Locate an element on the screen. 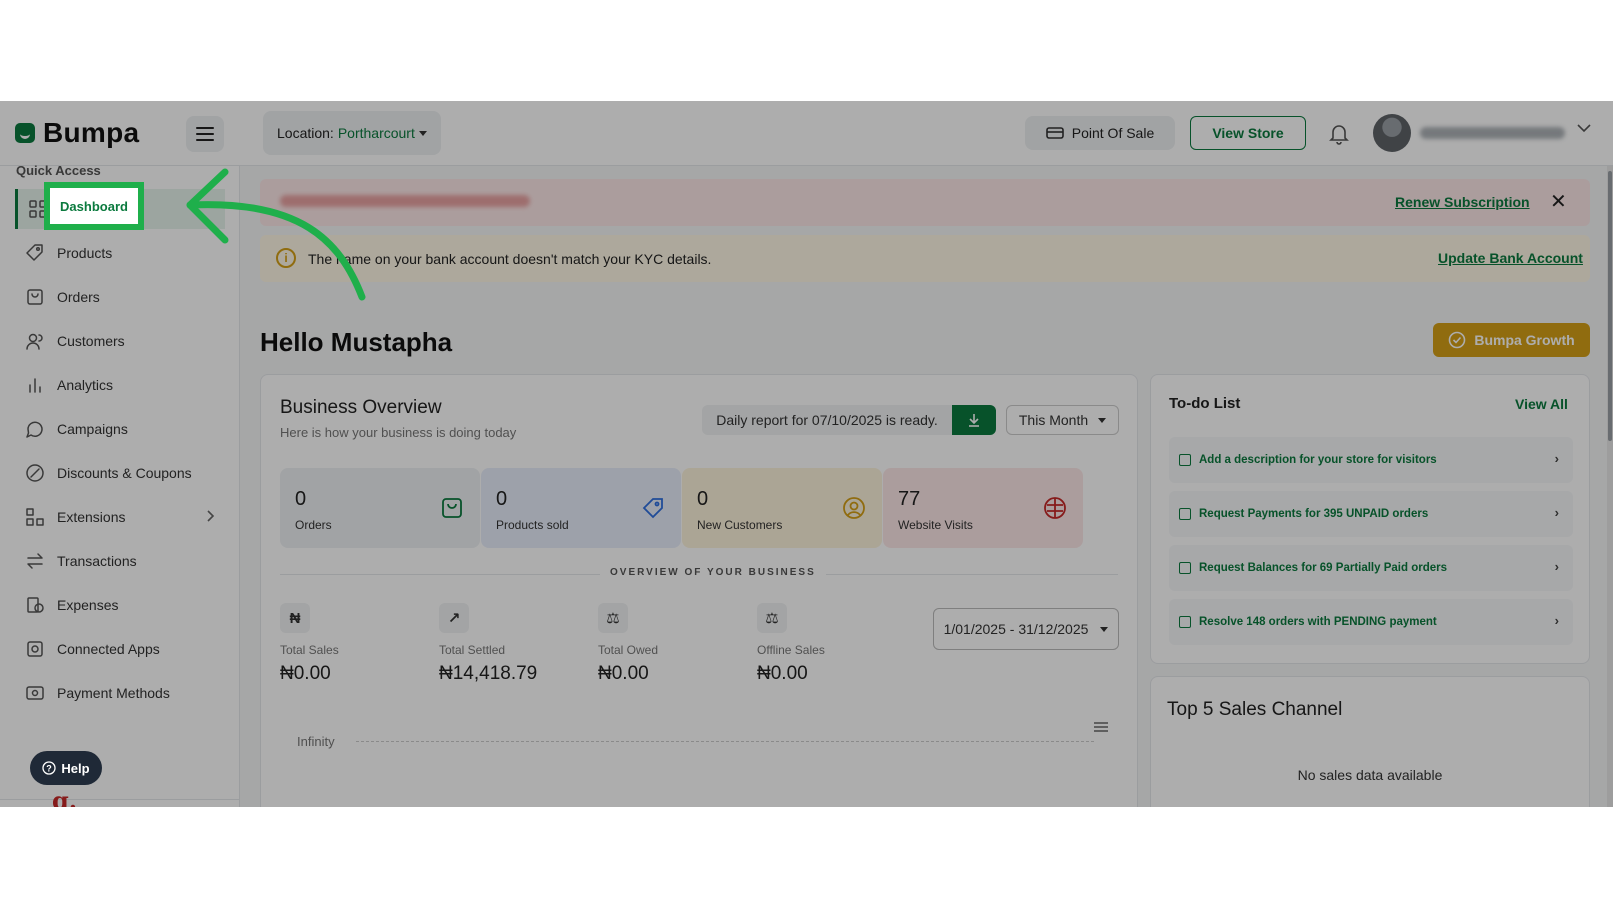 This screenshot has height=907, width=1613. sidebar-item-extensions: Extensions is located at coordinates (120, 517).